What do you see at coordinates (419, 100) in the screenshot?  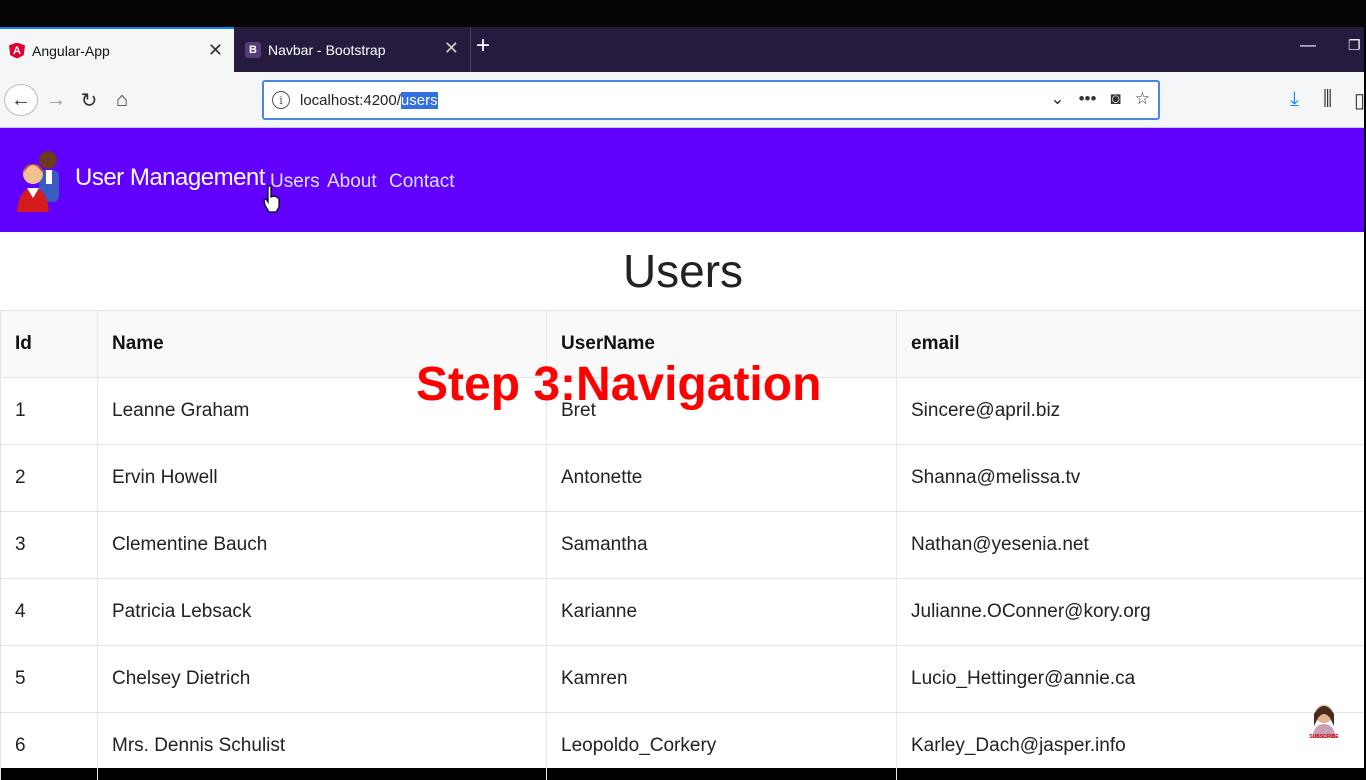 I see `url-path: users` at bounding box center [419, 100].